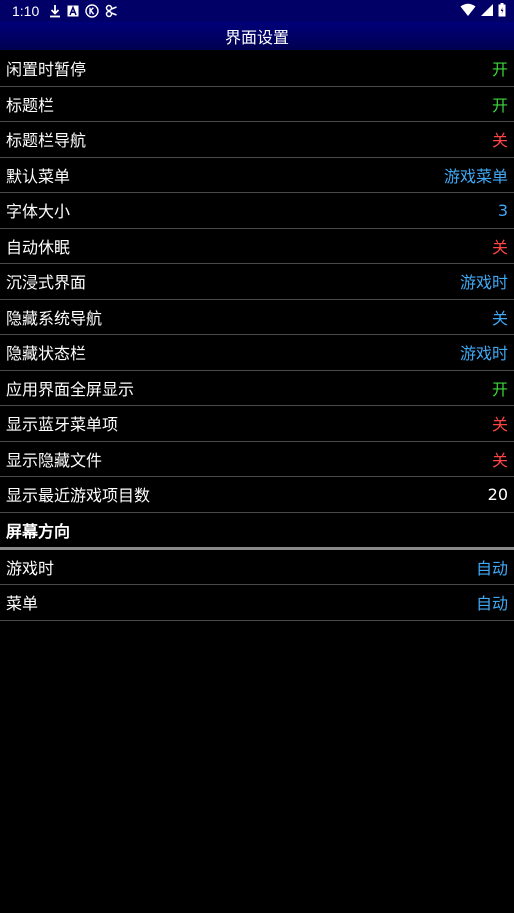  I want to click on setting-row-app-fullscreen: 应用界面全屏显示 开, so click(257, 388).